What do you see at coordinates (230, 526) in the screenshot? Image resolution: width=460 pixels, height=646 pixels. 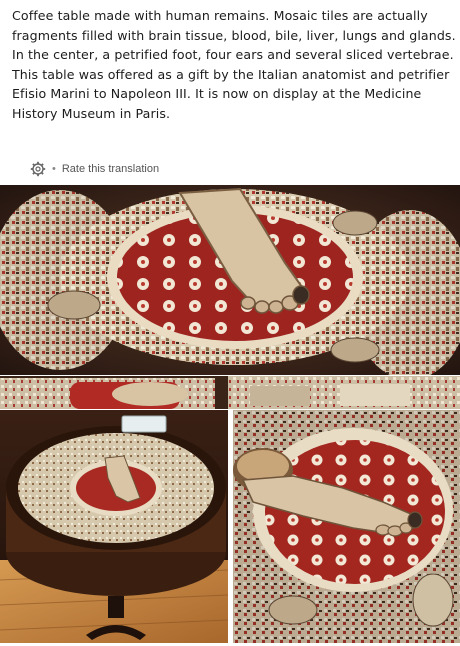 I see `image-divider-vertical` at bounding box center [230, 526].